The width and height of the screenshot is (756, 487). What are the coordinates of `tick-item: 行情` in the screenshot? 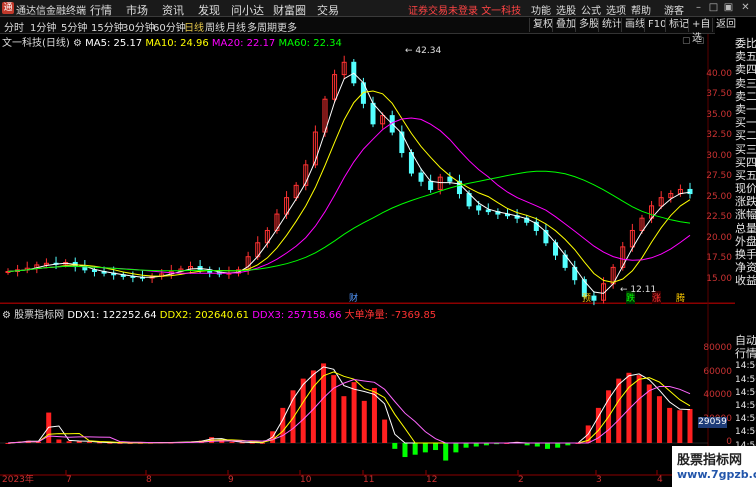 It's located at (745, 354).